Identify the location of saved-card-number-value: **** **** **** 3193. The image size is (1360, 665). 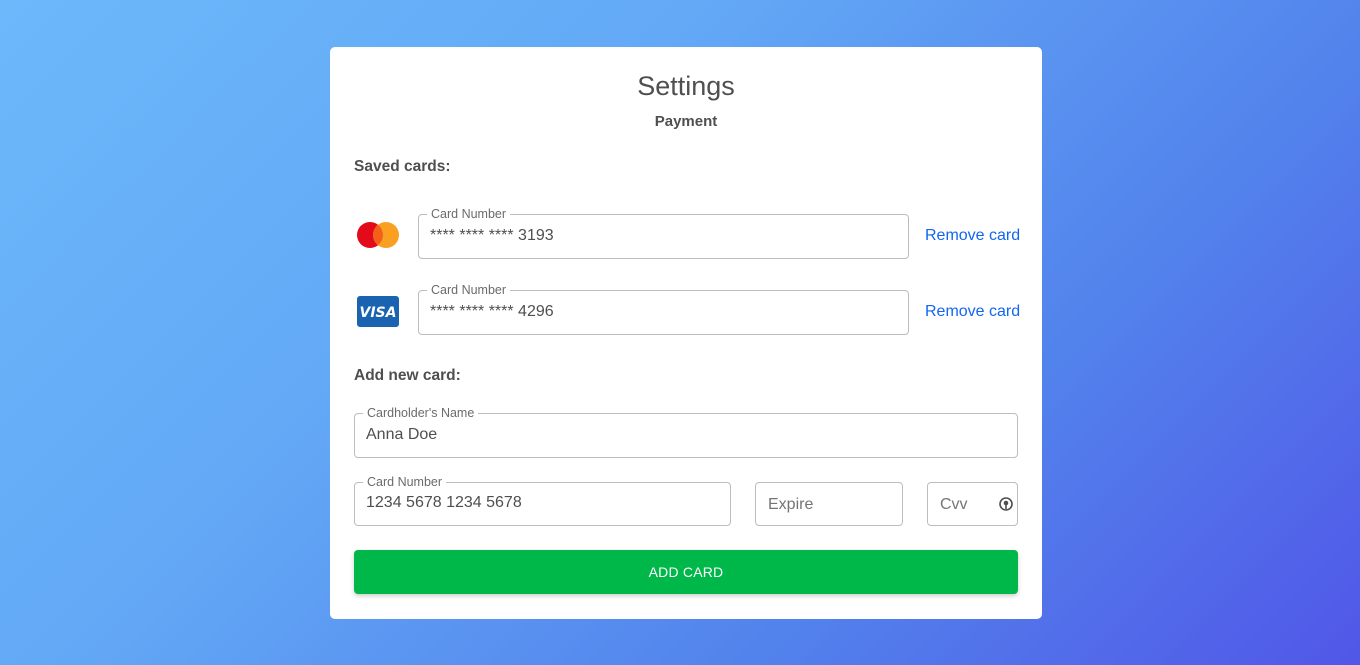
(492, 235).